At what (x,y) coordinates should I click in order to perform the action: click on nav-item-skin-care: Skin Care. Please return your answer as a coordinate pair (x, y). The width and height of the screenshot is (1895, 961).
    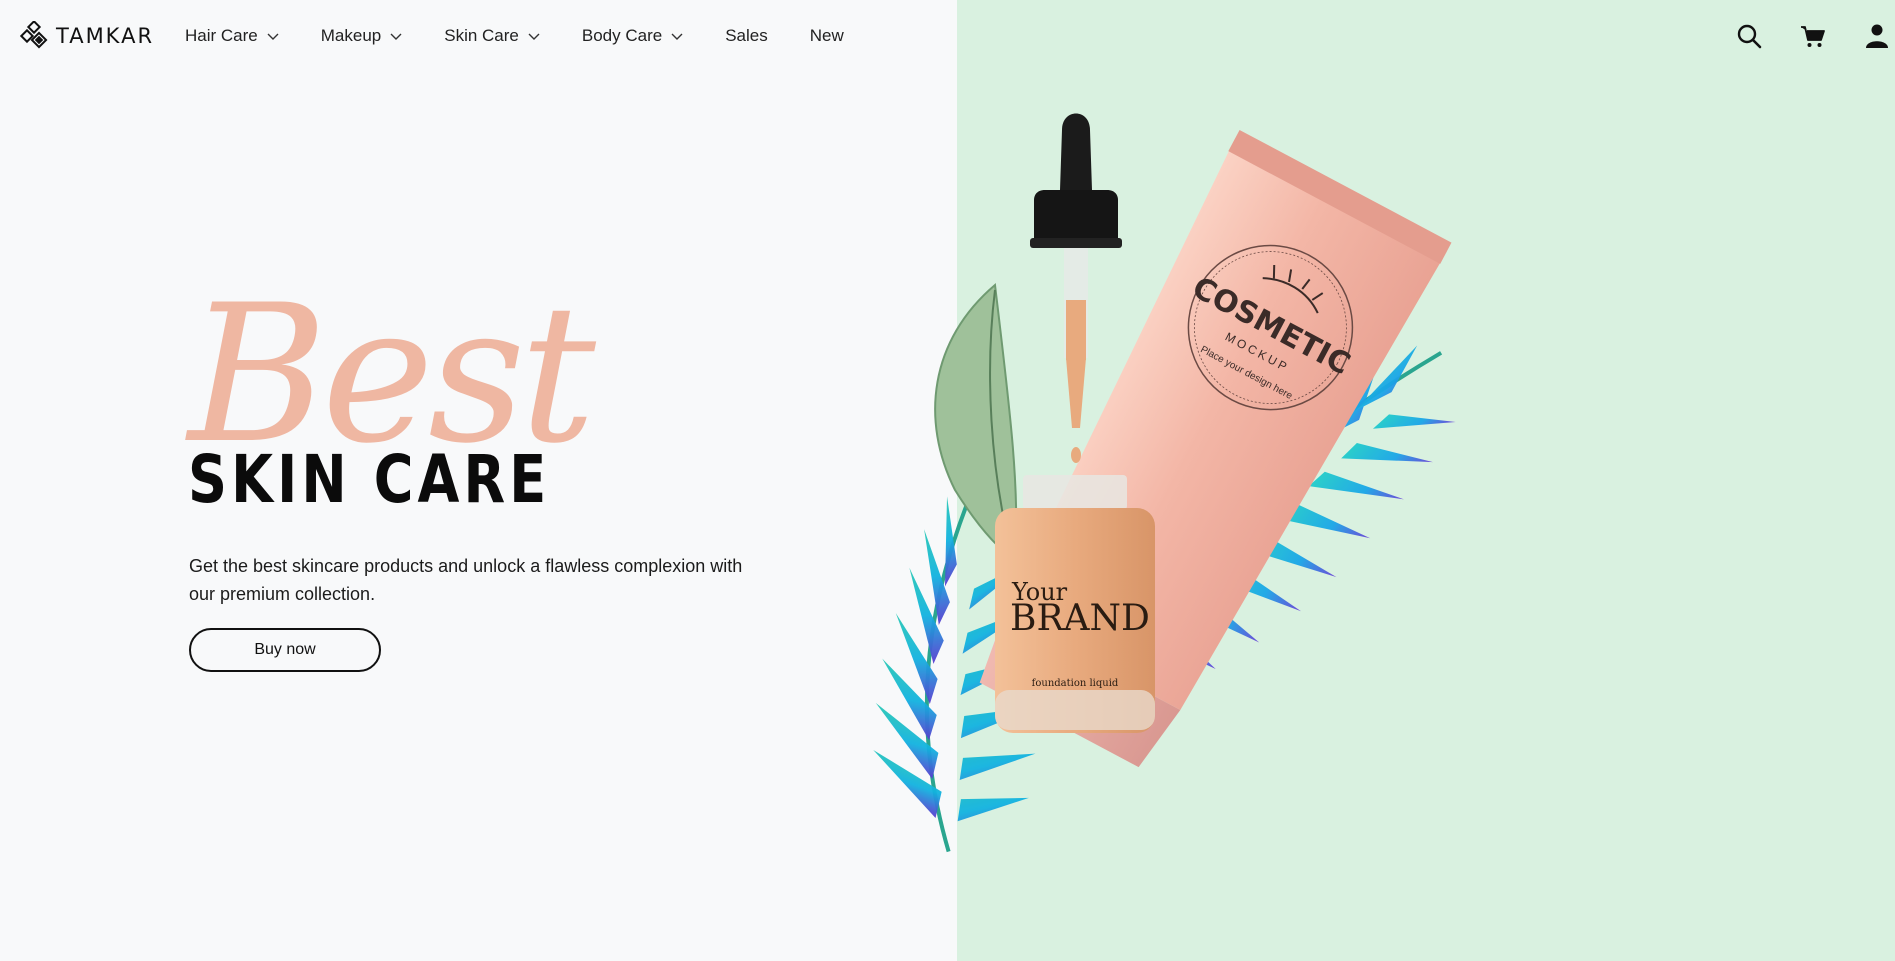
    Looking at the image, I should click on (492, 36).